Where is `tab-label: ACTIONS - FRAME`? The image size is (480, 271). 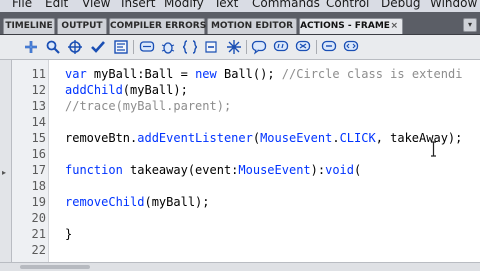 tab-label: ACTIONS - FRAME is located at coordinates (345, 26).